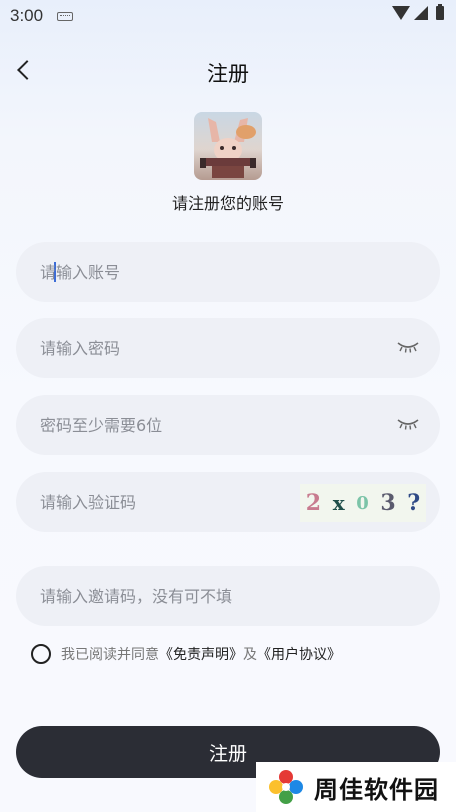 The image size is (456, 812). I want to click on keyboard-icon, so click(65, 16).